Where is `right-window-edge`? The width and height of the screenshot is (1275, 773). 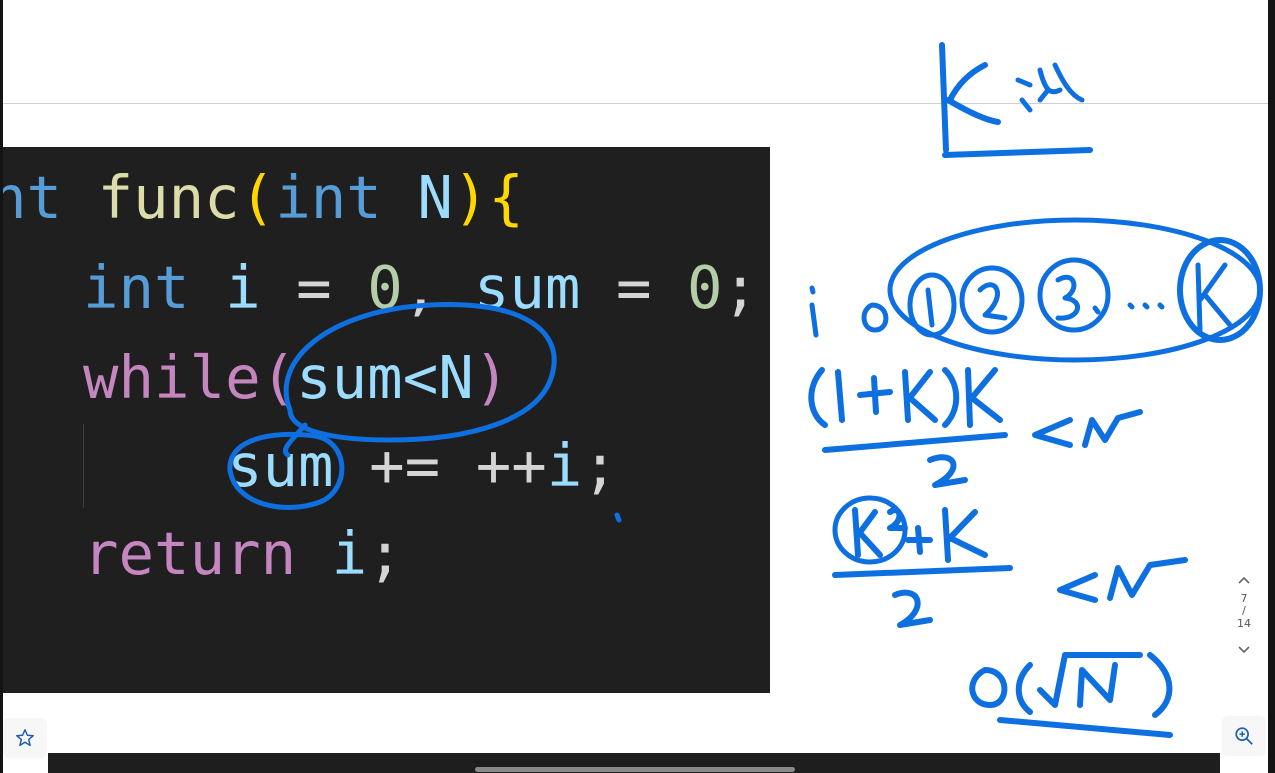 right-window-edge is located at coordinates (1271, 386).